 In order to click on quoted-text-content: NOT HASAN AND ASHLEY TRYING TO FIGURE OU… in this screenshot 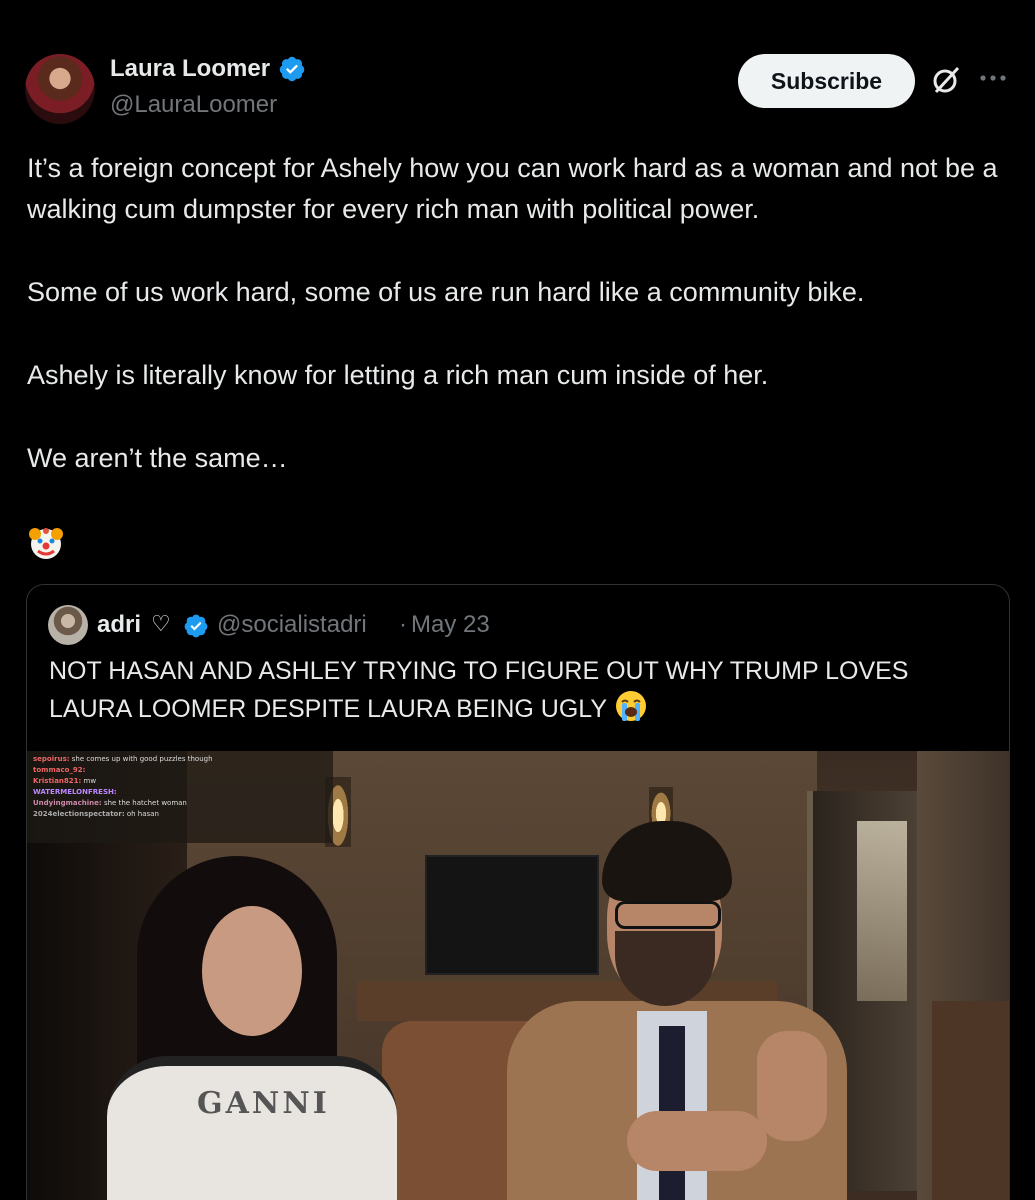, I will do `click(479, 690)`.